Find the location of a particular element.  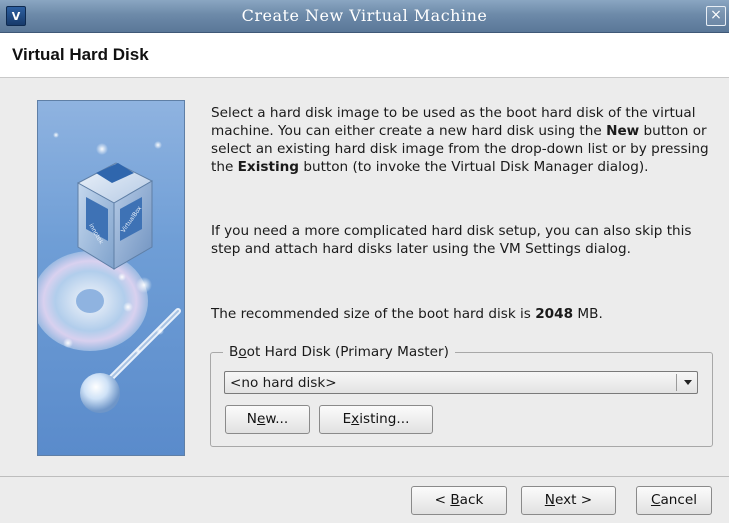

button-label-part: ext > is located at coordinates (573, 500).